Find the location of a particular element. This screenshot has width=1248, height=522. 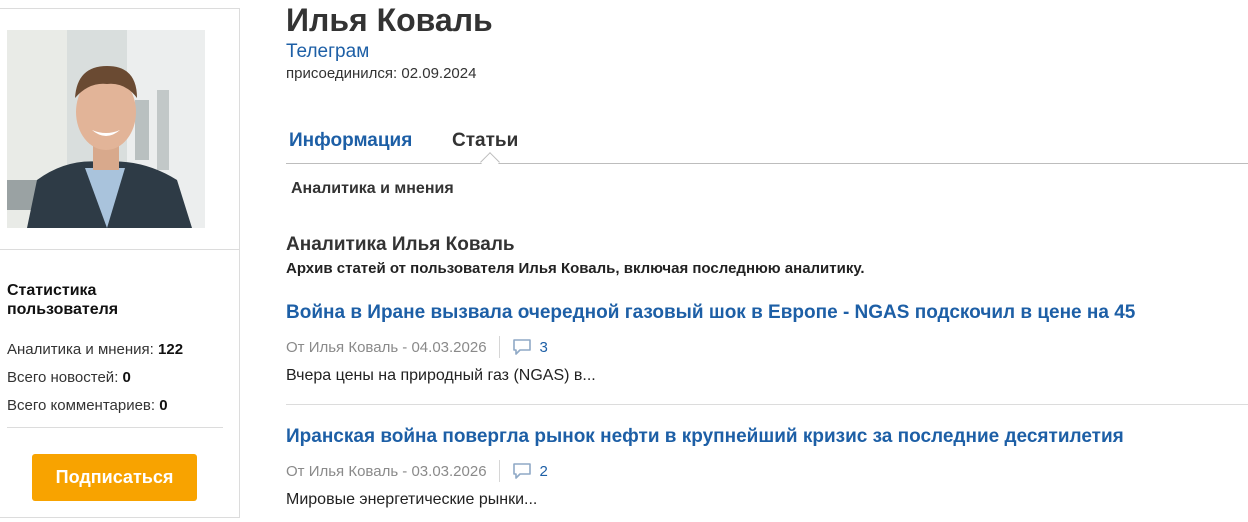

telegram-link: Телеграм is located at coordinates (327, 52).